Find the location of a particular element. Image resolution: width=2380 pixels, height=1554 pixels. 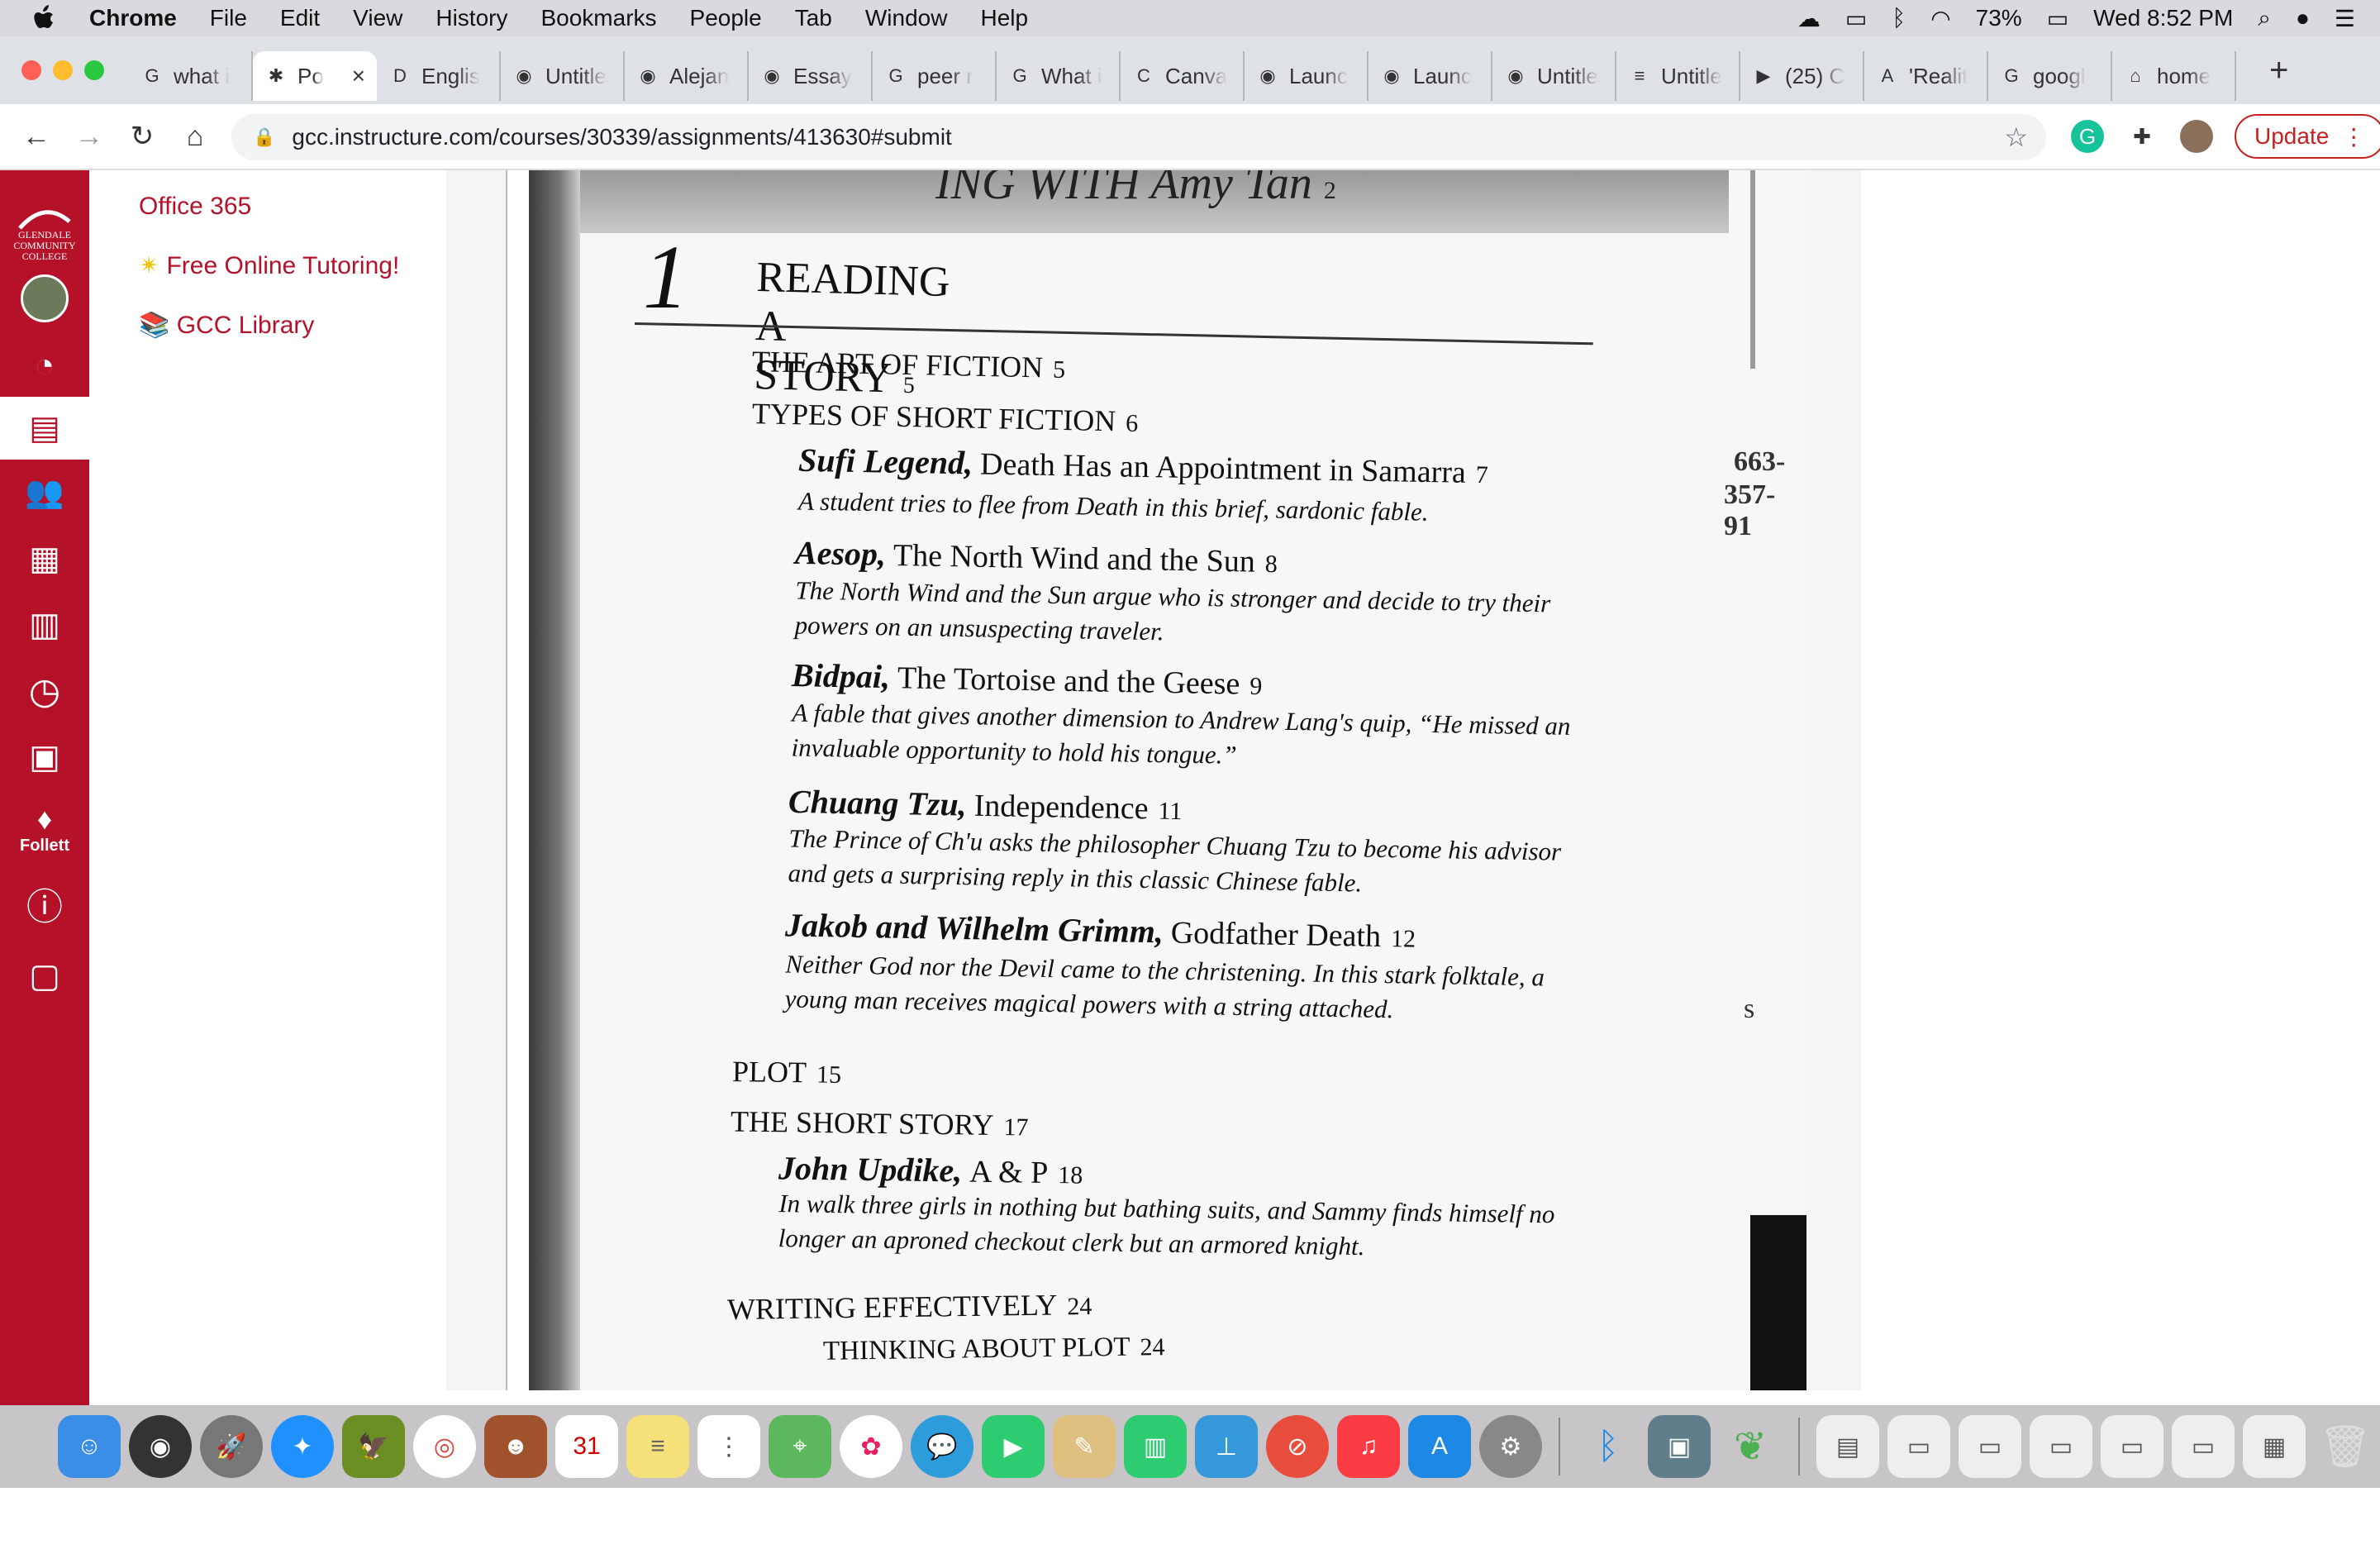

app-store-icon: A is located at coordinates (1439, 1446).